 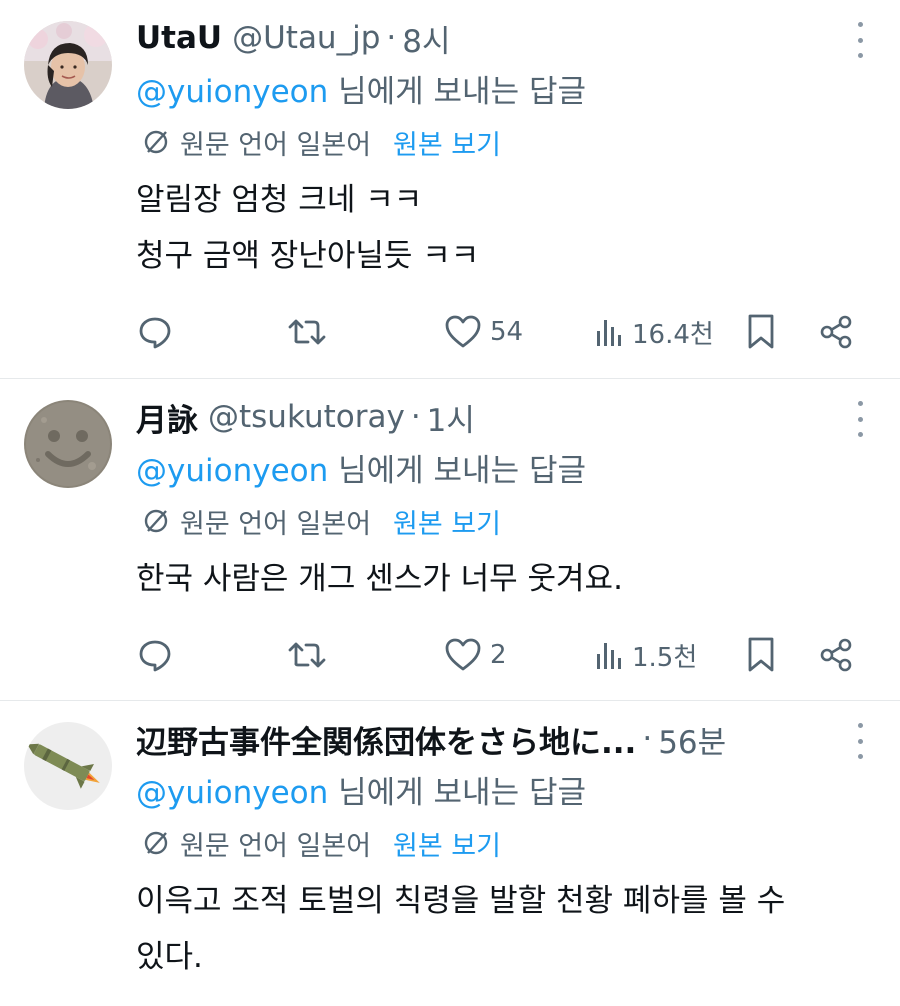 I want to click on user-handle: @Utau_jp, so click(x=306, y=38).